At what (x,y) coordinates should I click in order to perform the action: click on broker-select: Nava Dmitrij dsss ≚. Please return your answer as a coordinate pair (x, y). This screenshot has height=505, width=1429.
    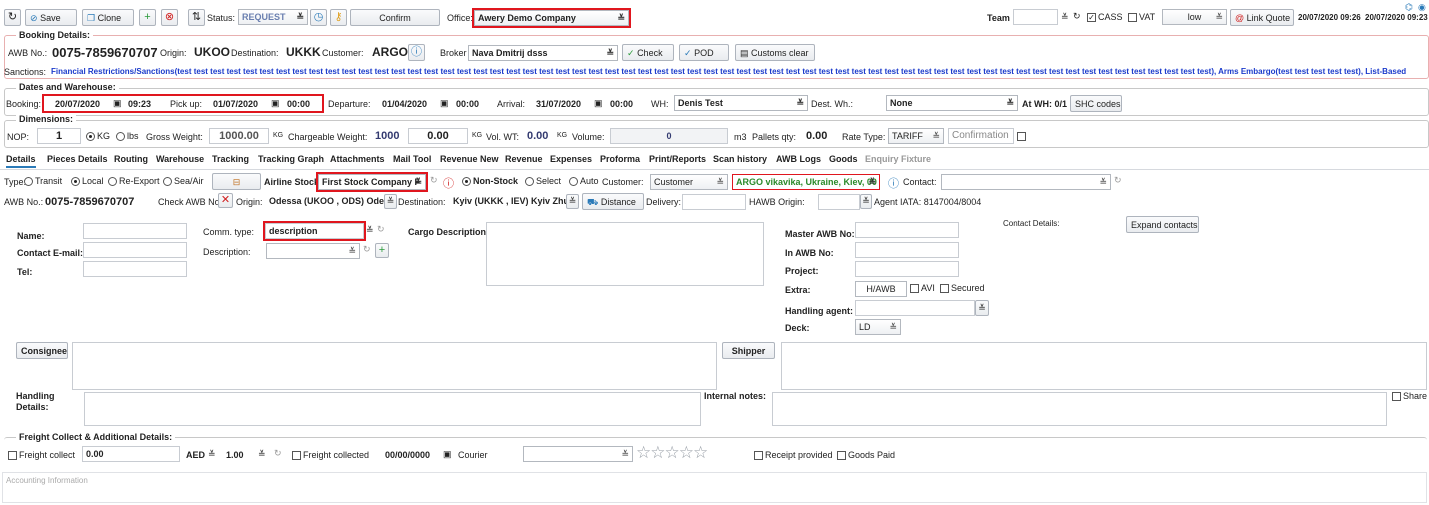
    Looking at the image, I should click on (543, 53).